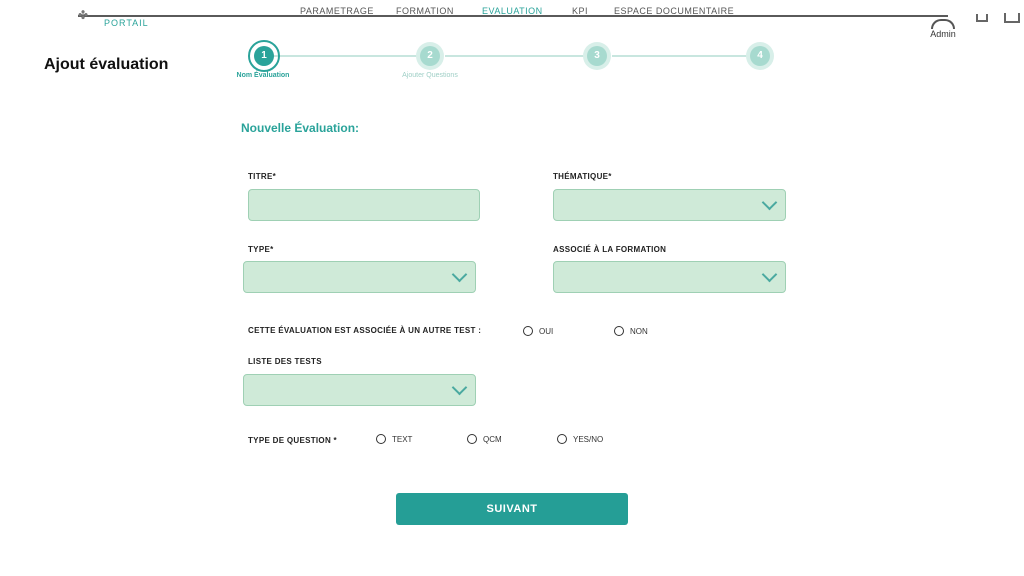 The height and width of the screenshot is (576, 1024). I want to click on nav-kpi: KPI, so click(580, 11).